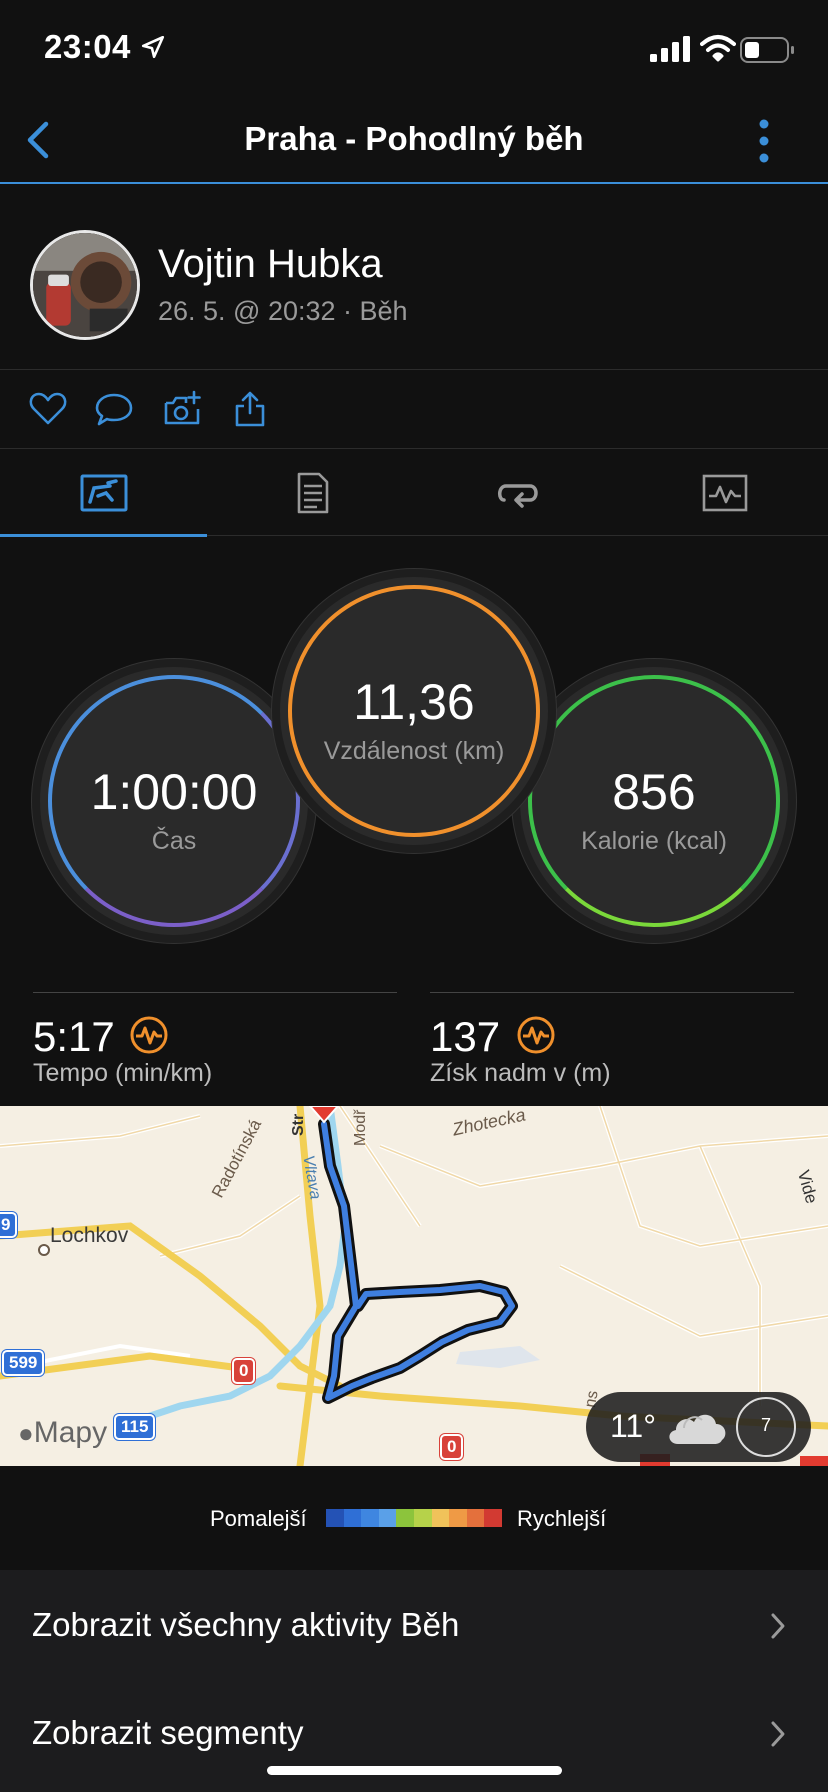  I want to click on elevation-stat: 137 Získ nadm v (m), so click(612, 1042).